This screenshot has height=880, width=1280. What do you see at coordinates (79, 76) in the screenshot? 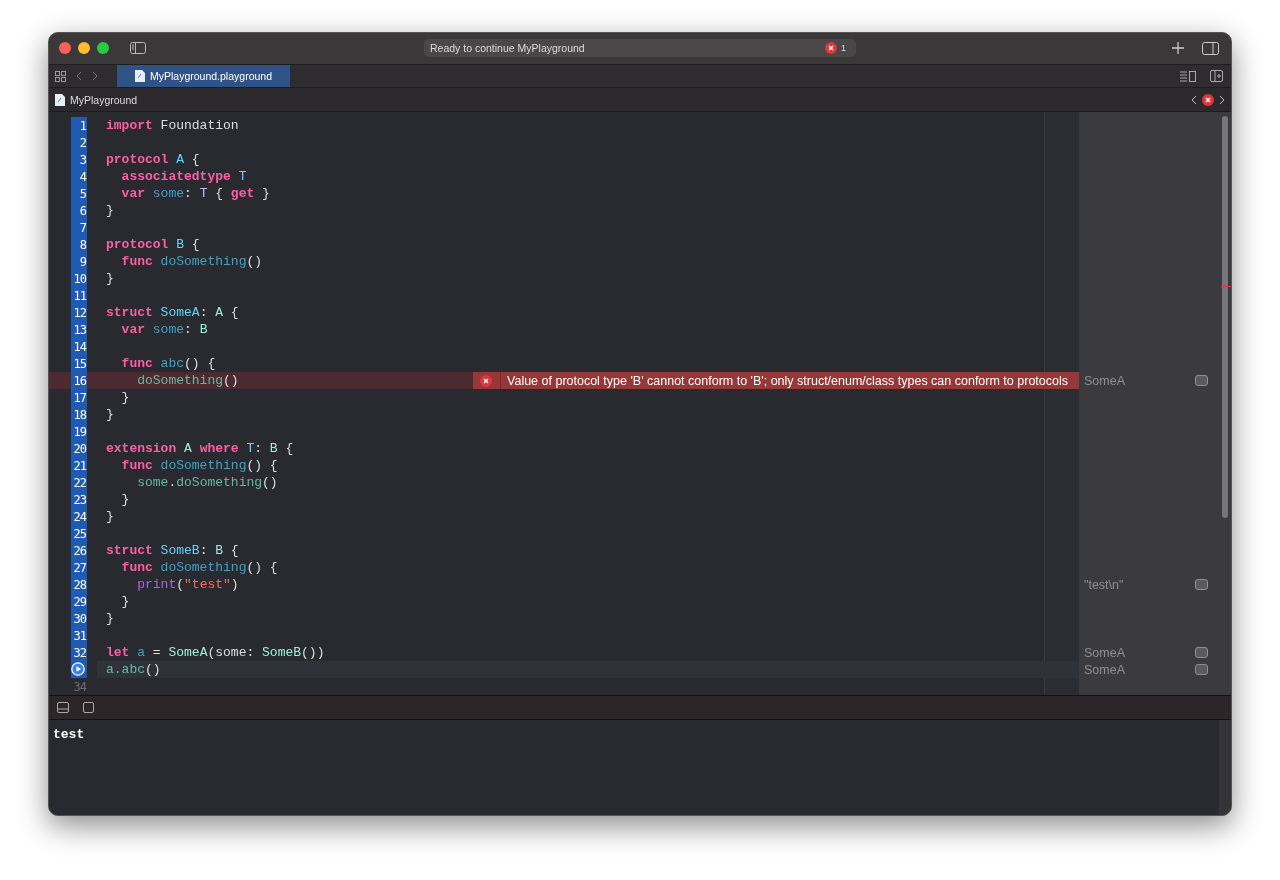
I see `back-icon` at bounding box center [79, 76].